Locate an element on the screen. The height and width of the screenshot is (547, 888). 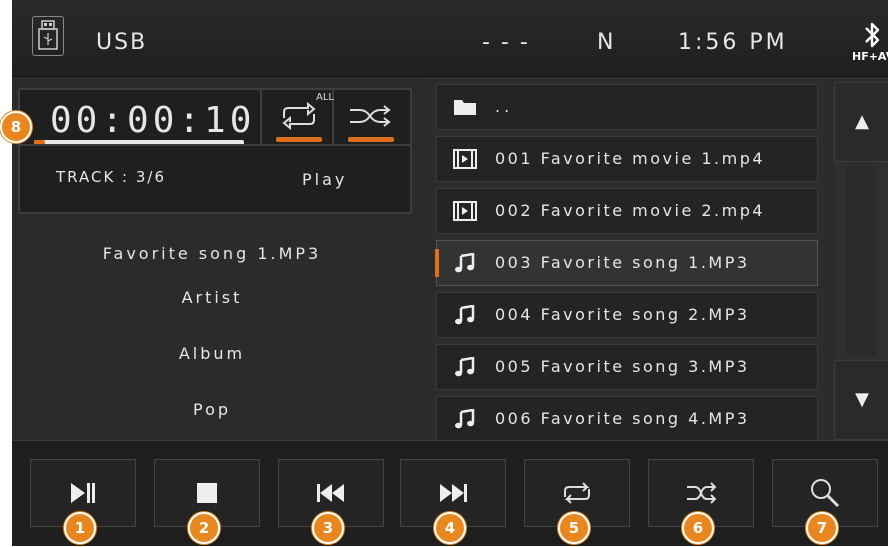
callout-badge-3: 3 is located at coordinates (328, 528).